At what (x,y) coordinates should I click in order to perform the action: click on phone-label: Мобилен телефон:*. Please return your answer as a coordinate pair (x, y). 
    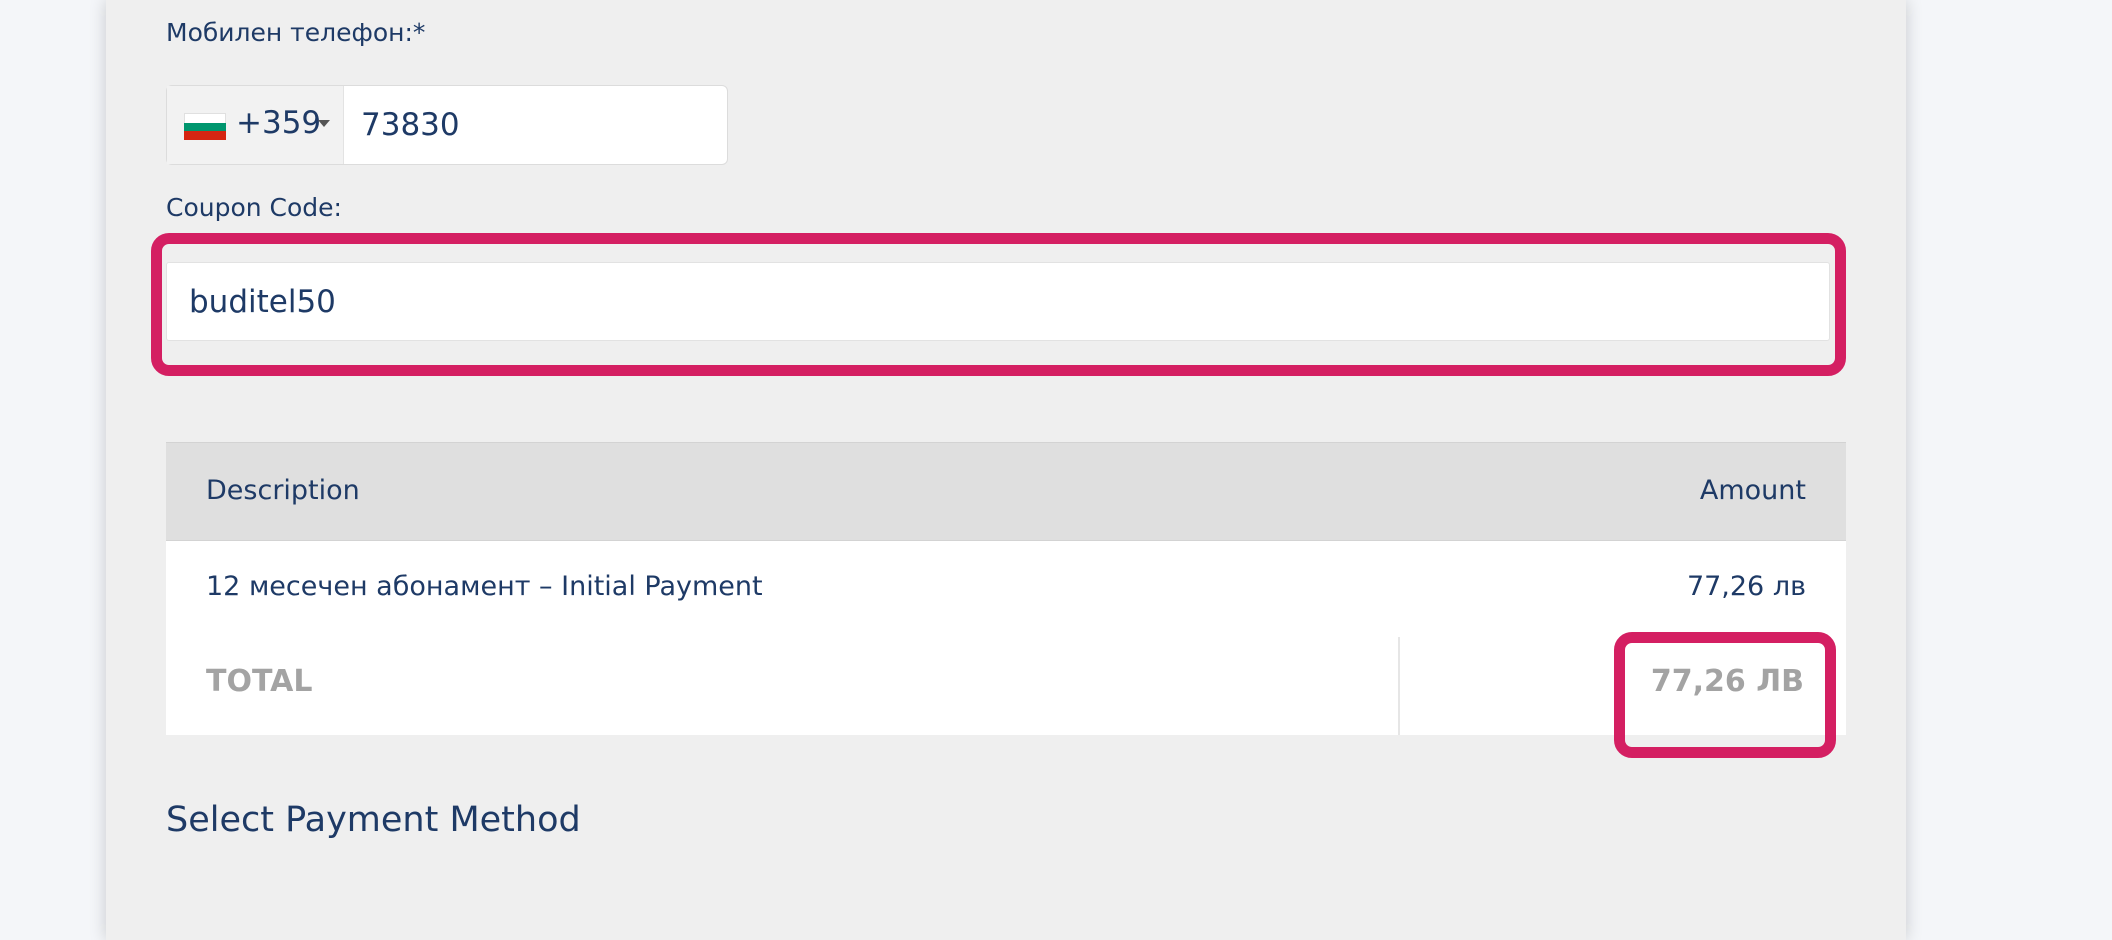
    Looking at the image, I should click on (296, 32).